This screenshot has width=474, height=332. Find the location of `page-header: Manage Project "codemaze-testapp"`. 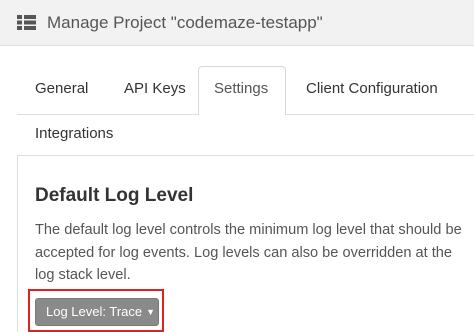

page-header: Manage Project "codemaze-testapp" is located at coordinates (237, 23).